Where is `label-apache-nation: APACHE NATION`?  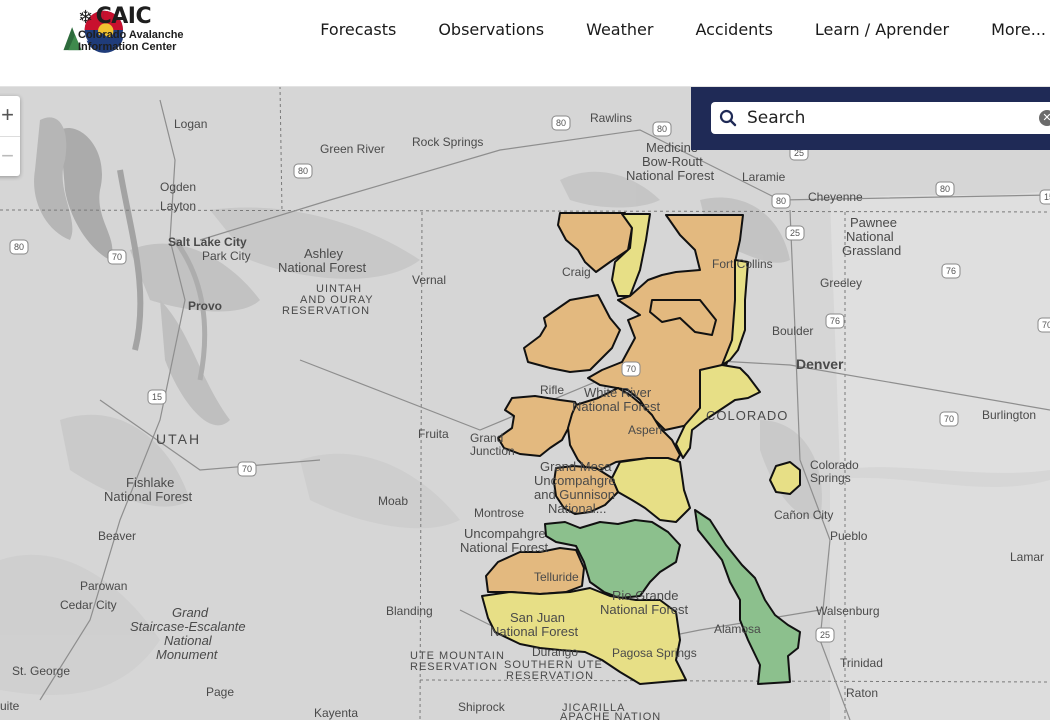
label-apache-nation: APACHE NATION is located at coordinates (610, 715).